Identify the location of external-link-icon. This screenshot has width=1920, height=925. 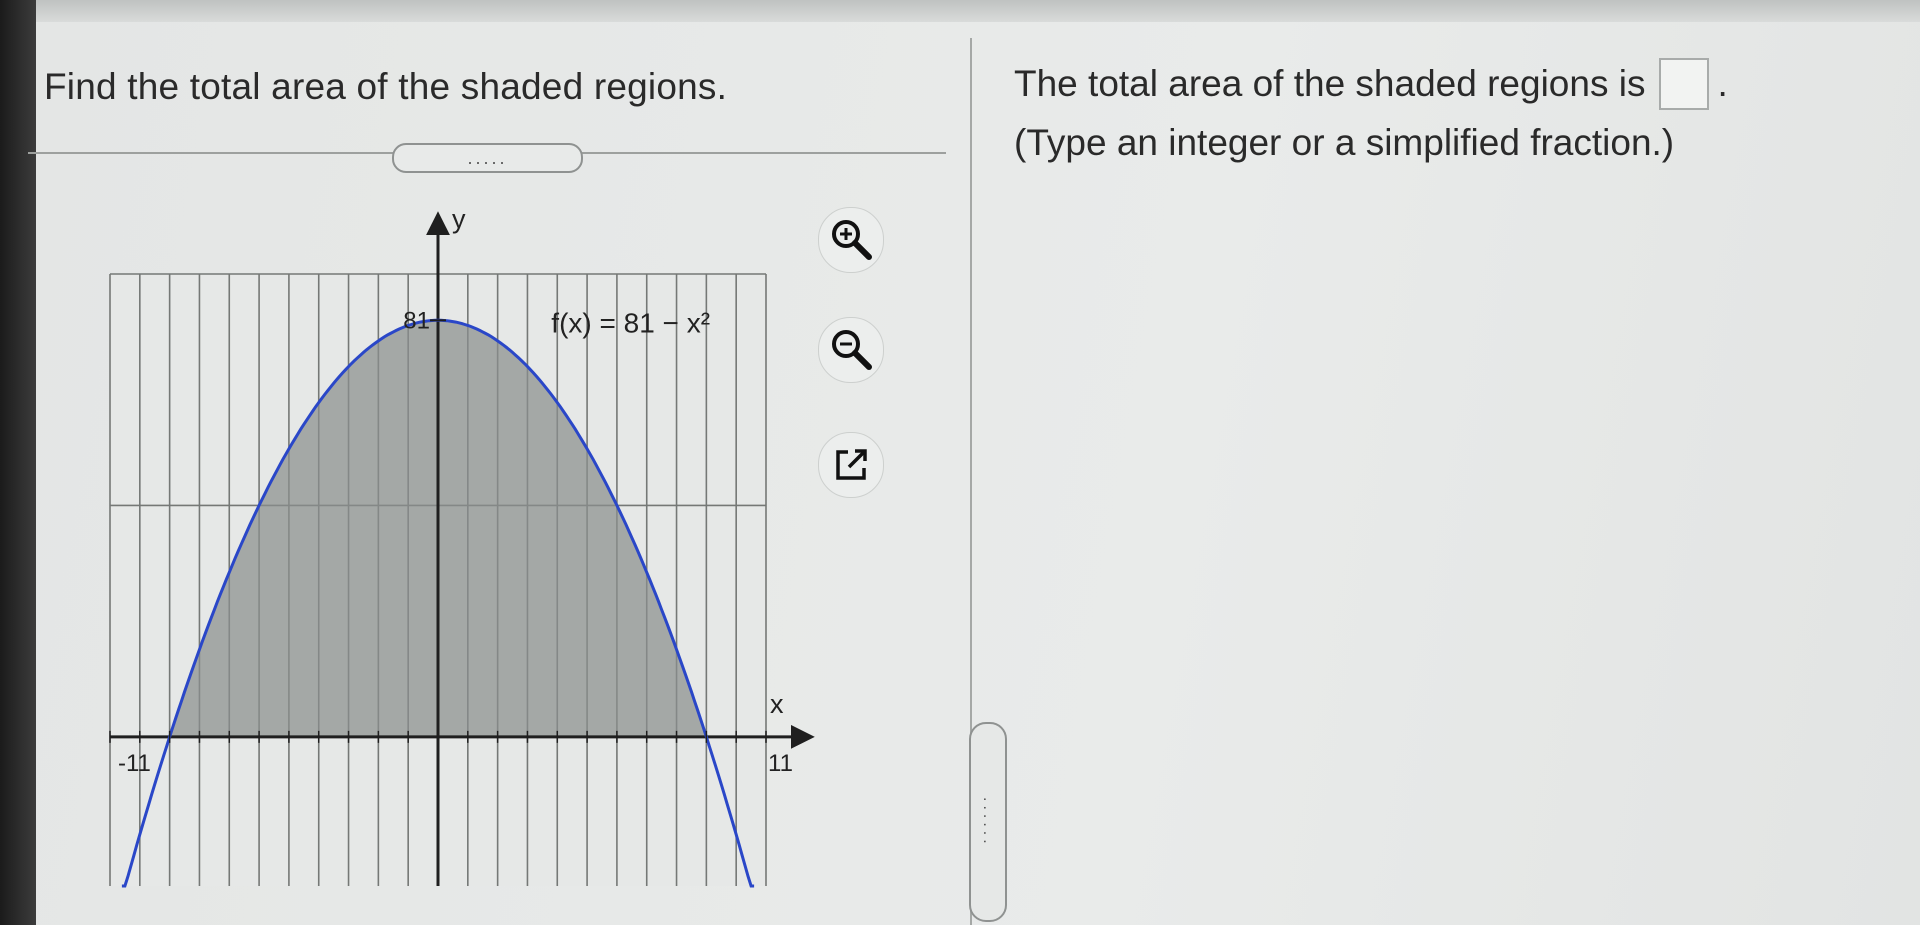
(851, 464).